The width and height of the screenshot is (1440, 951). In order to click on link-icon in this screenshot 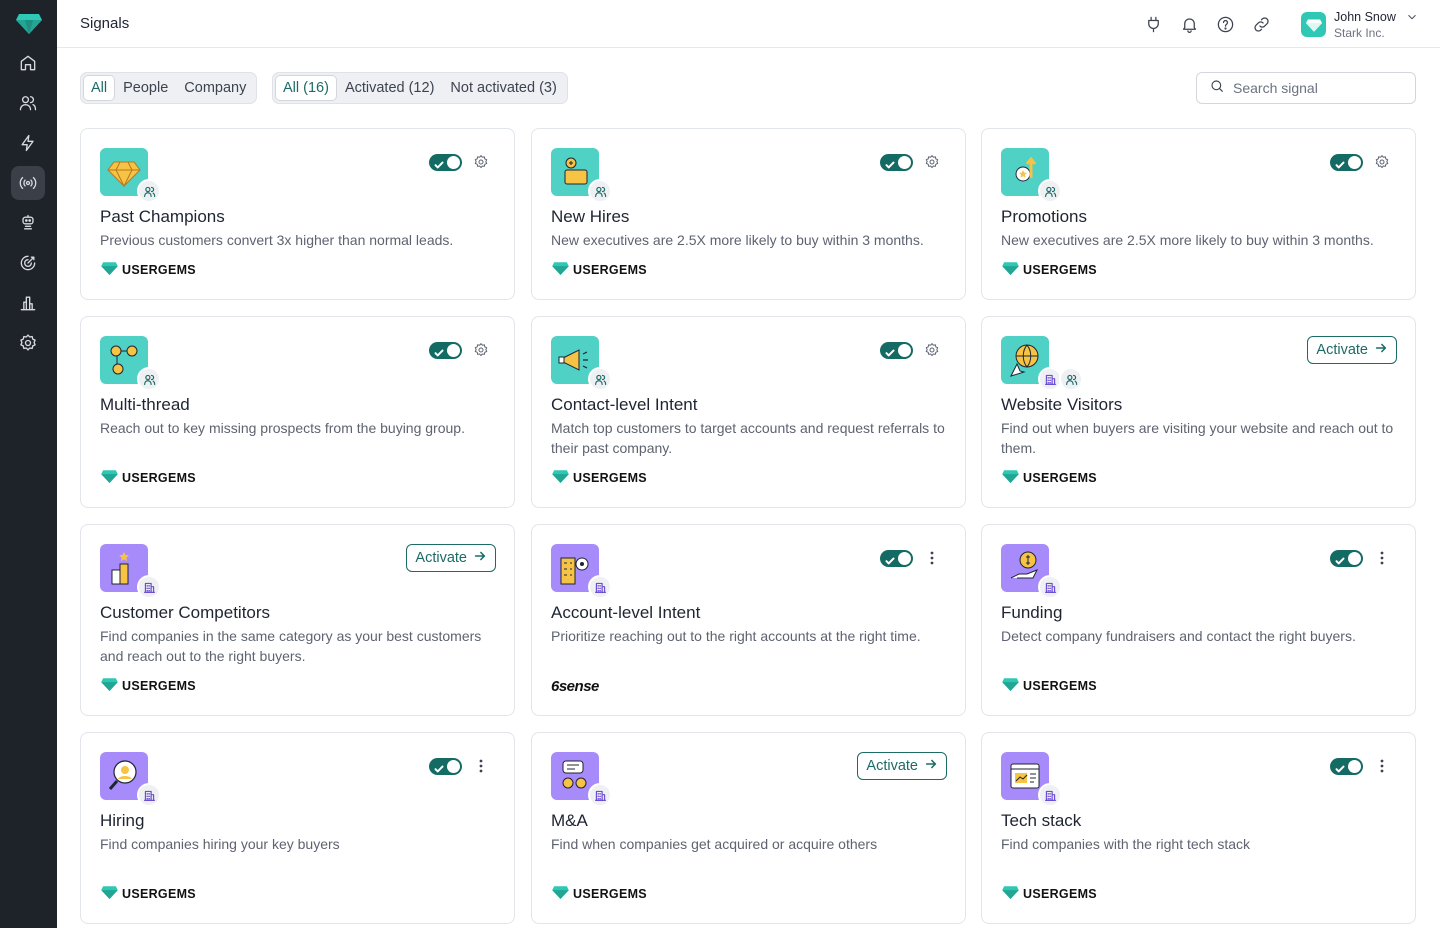, I will do `click(1261, 24)`.